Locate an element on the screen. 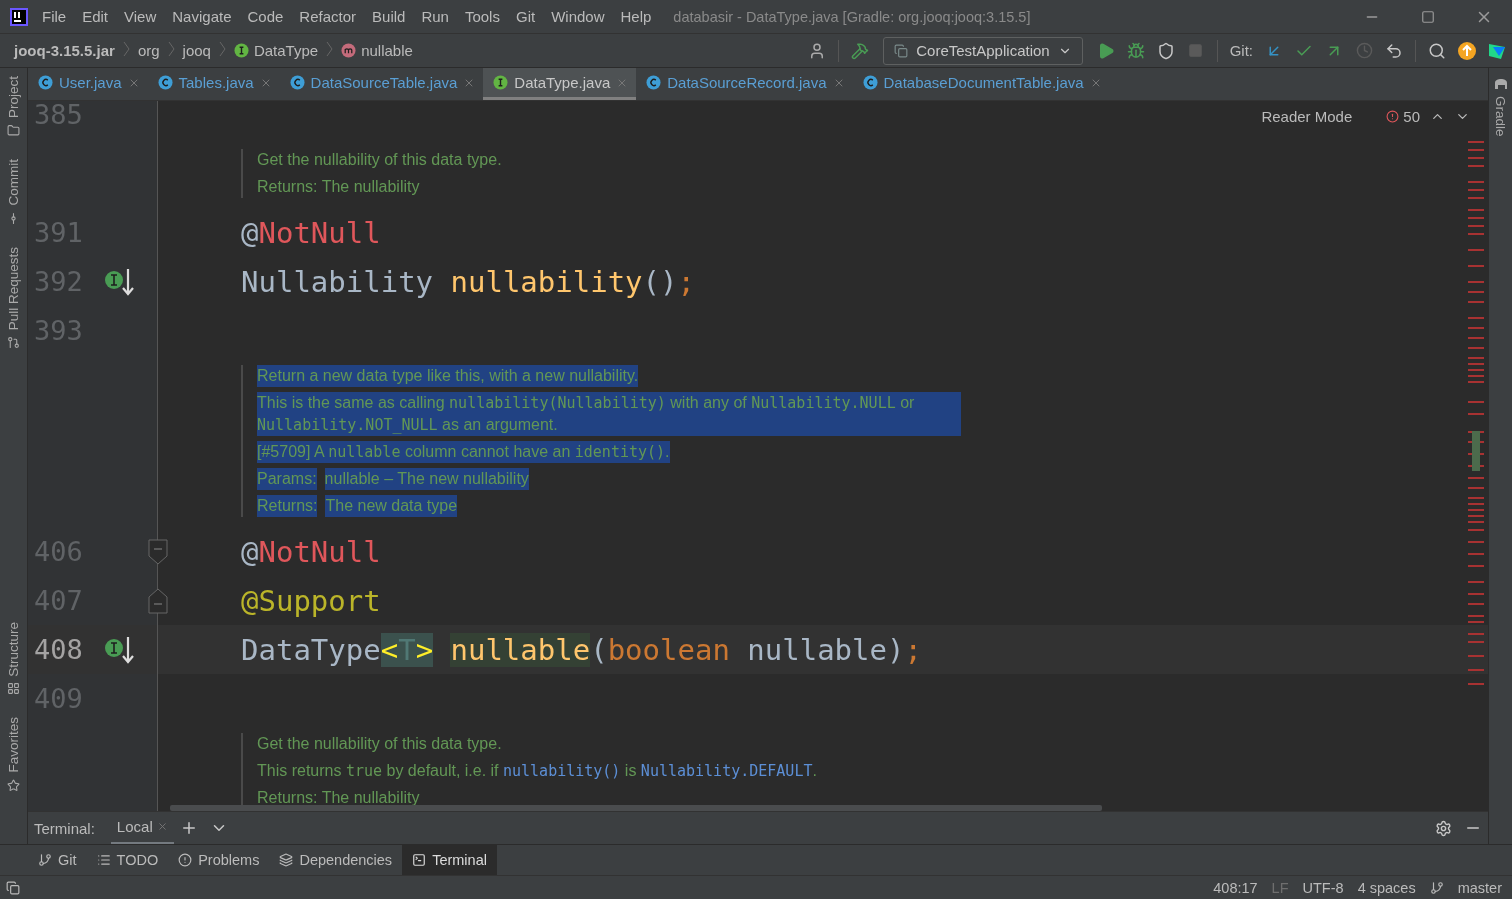 This screenshot has height=899, width=1512. menu-item: Refactor is located at coordinates (328, 16).